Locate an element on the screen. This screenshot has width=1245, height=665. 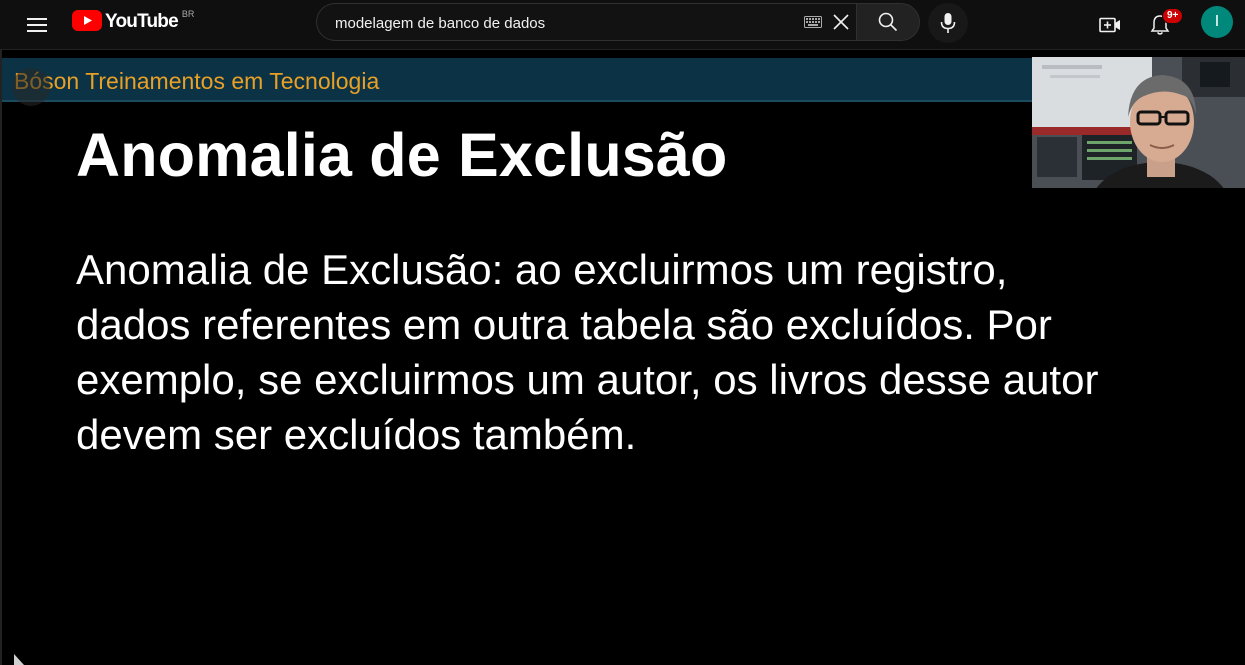
keyboard-icon is located at coordinates (813, 22).